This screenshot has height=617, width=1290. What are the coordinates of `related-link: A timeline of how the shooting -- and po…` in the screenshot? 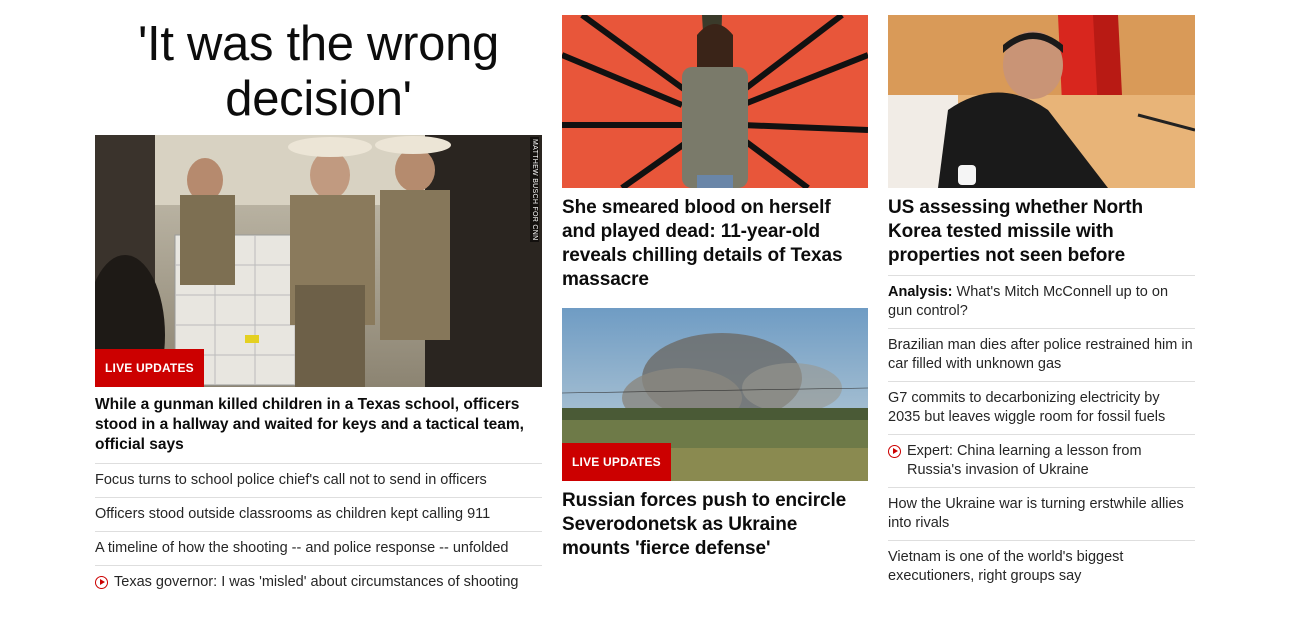 It's located at (318, 548).